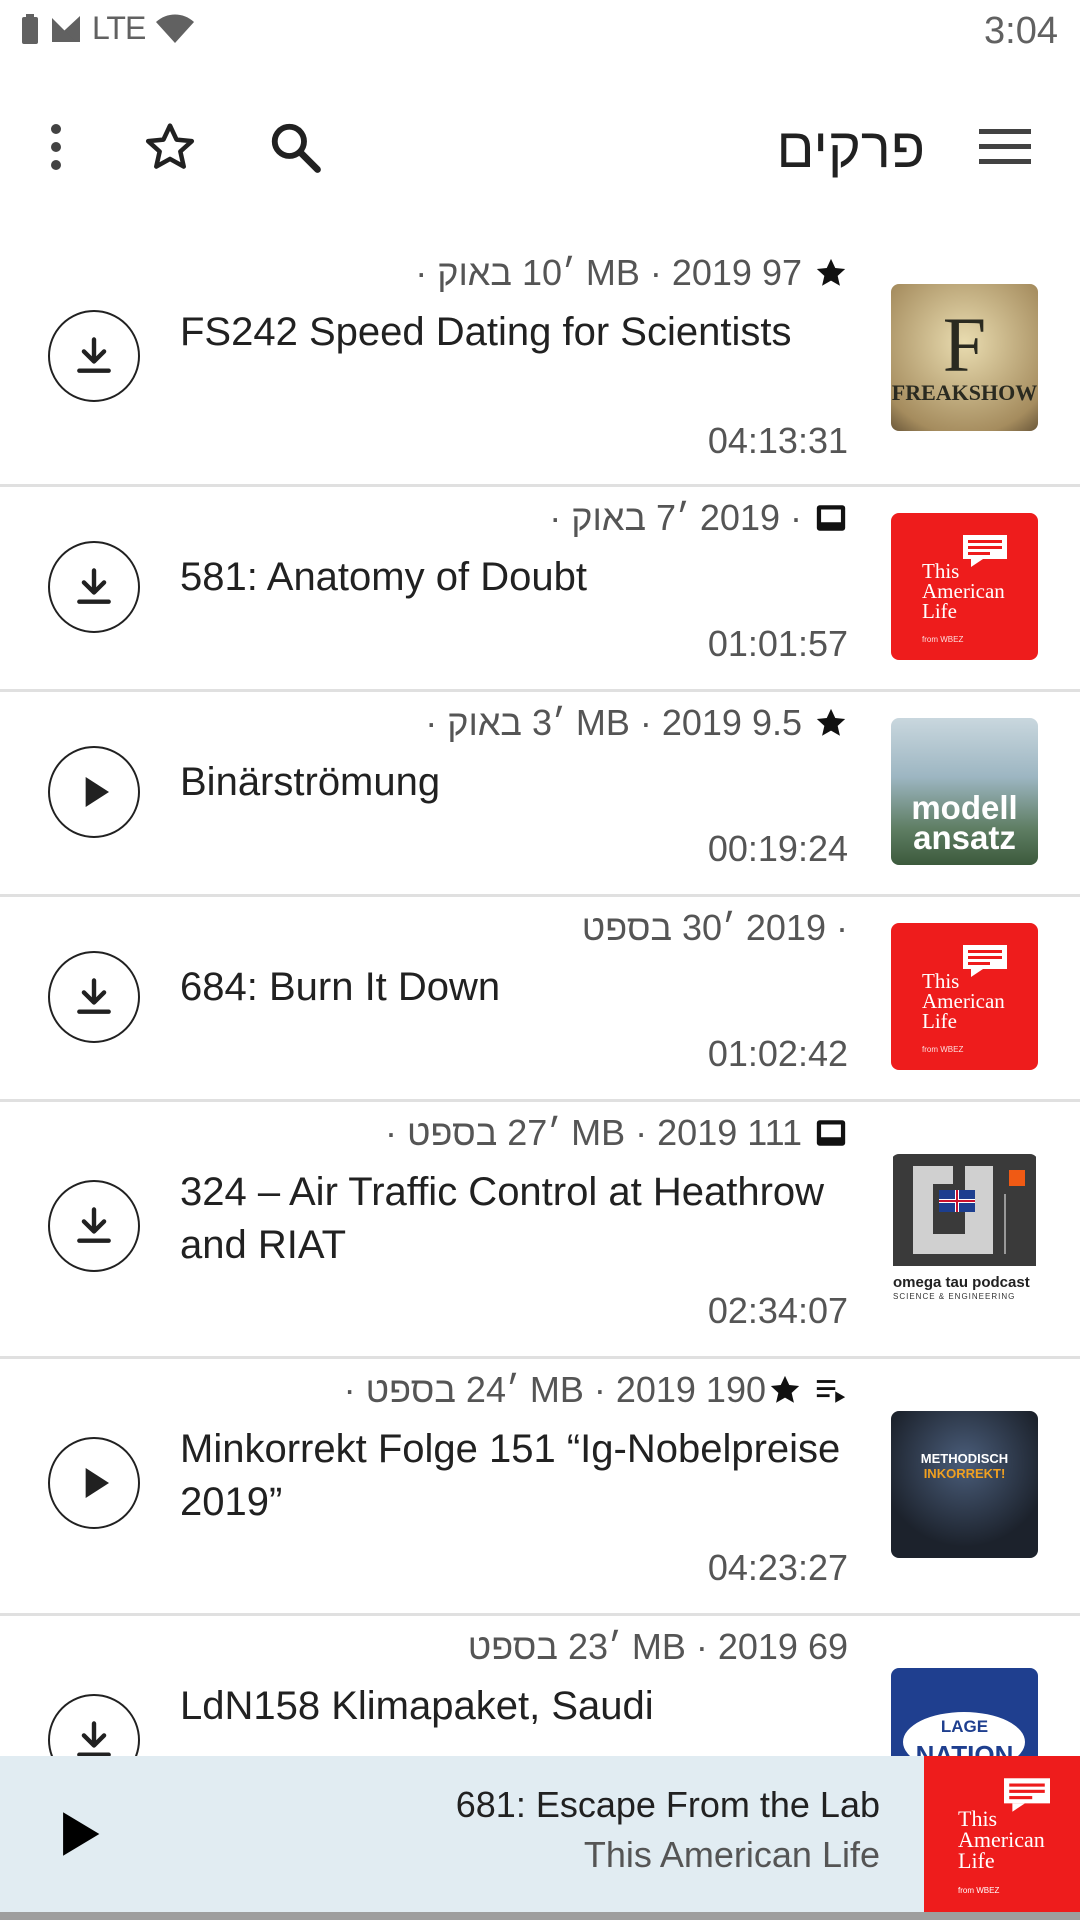 This screenshot has width=1080, height=1920. I want to click on search-icon, so click(296, 148).